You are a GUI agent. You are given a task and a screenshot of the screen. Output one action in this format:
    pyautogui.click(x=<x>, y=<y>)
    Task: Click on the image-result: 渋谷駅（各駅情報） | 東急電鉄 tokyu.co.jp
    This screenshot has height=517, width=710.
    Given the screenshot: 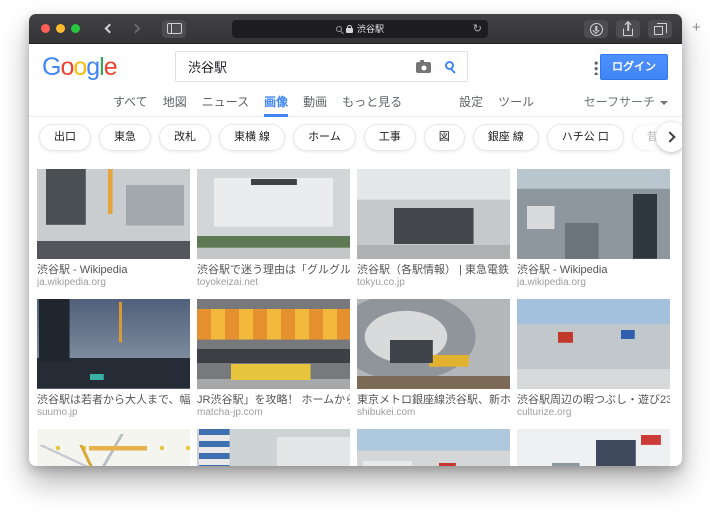 What is the action you would take?
    pyautogui.click(x=433, y=229)
    